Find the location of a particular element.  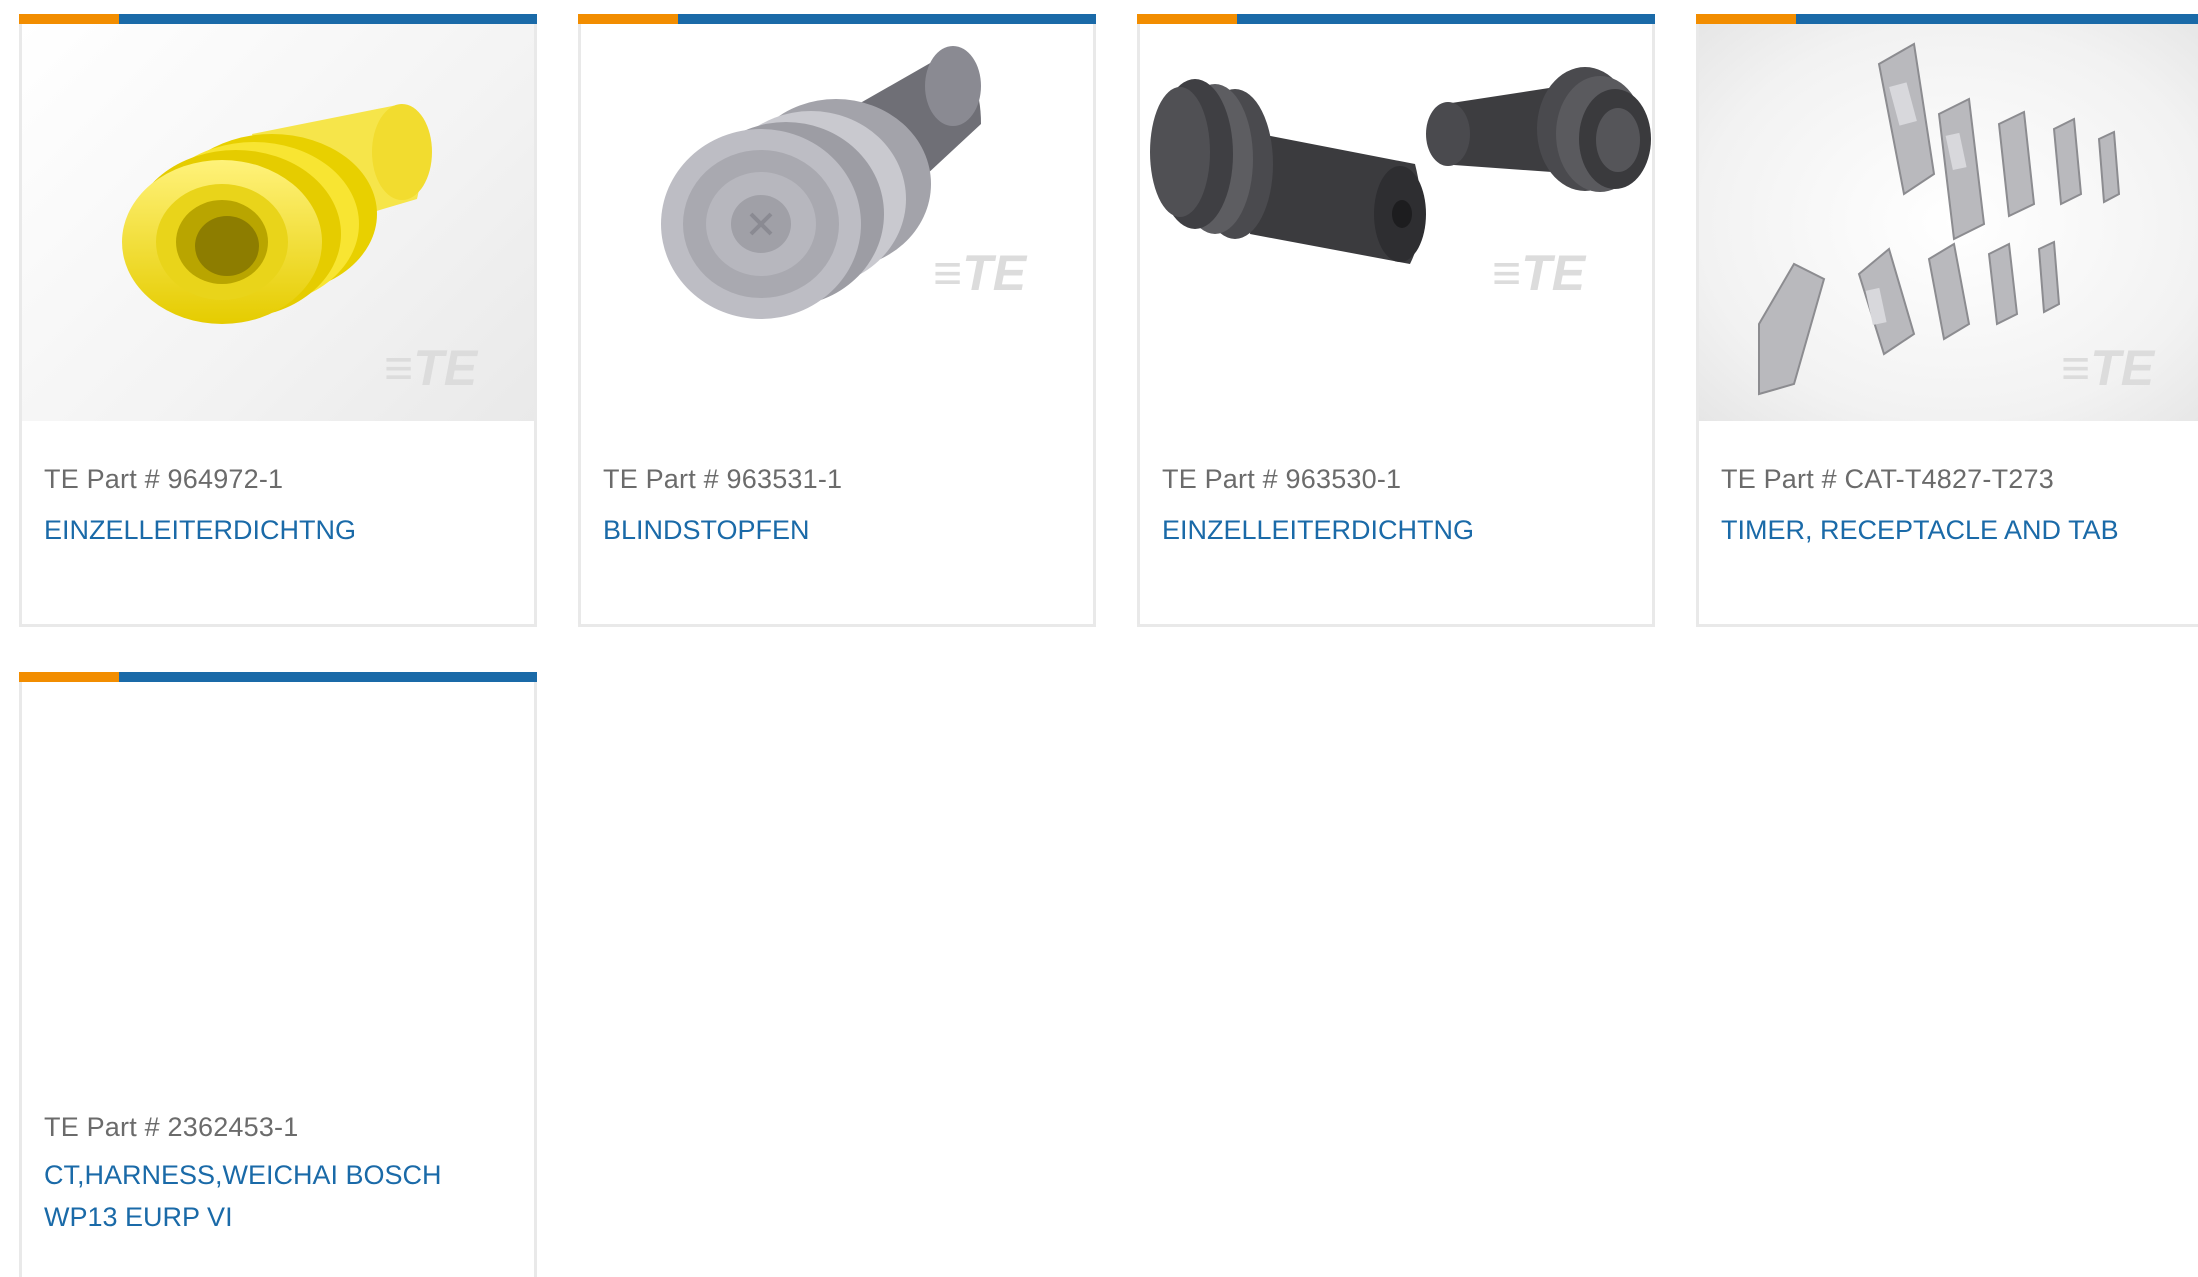

product-name-link: BLINDSTOPFEN is located at coordinates (841, 530).